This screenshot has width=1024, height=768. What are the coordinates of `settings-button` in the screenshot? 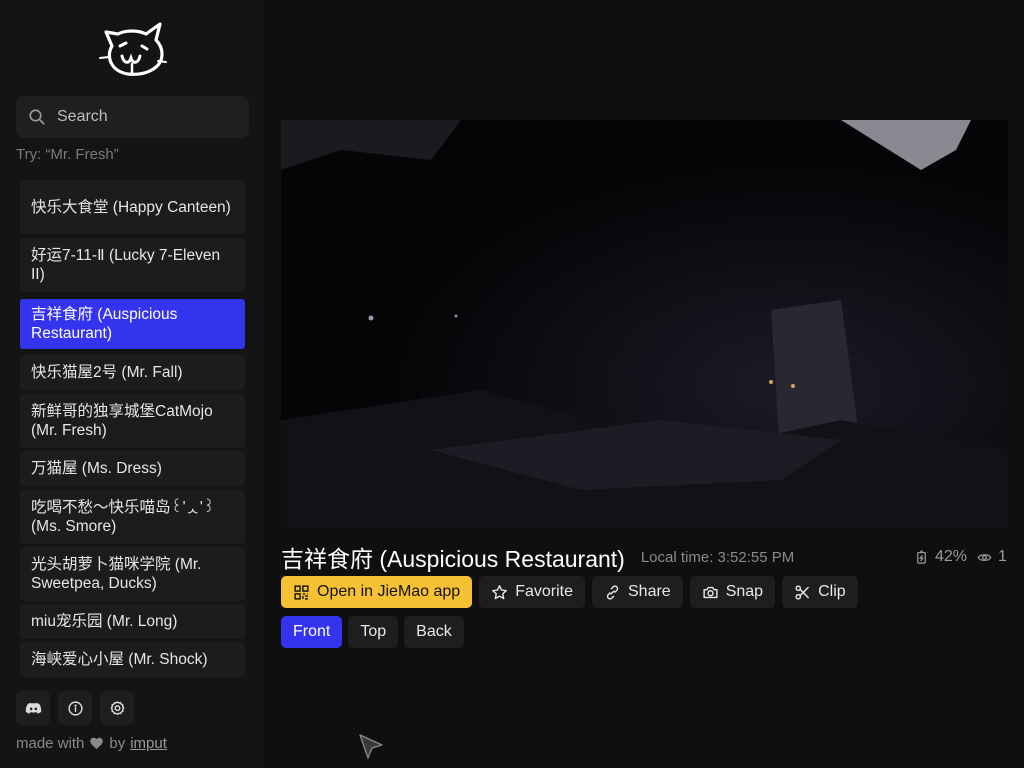 It's located at (117, 708).